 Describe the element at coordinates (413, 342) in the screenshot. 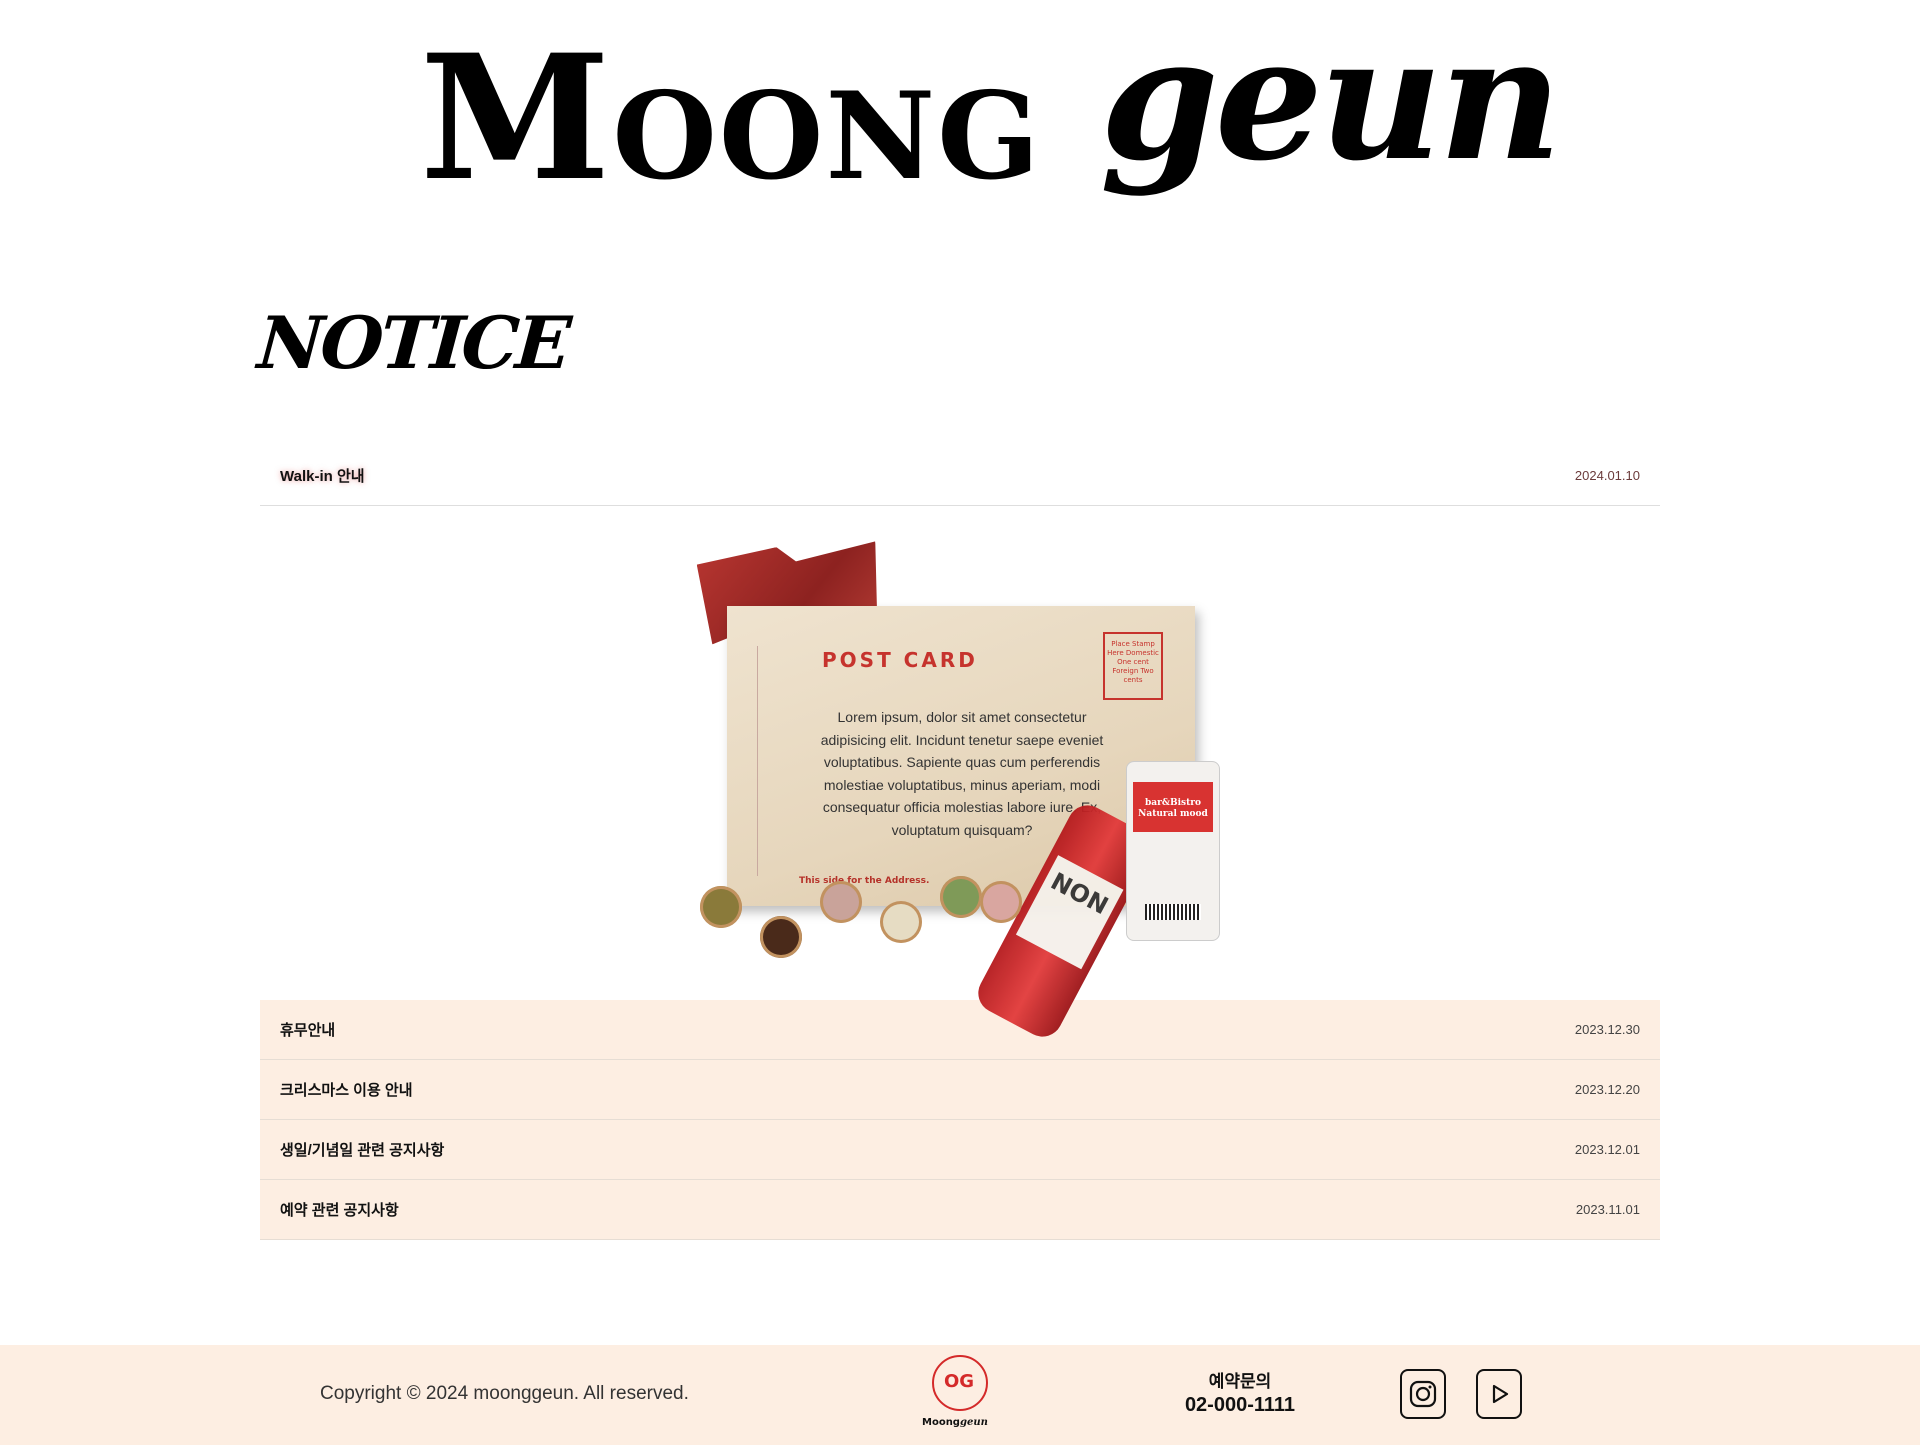

I see `page-title: NOTICE` at that location.